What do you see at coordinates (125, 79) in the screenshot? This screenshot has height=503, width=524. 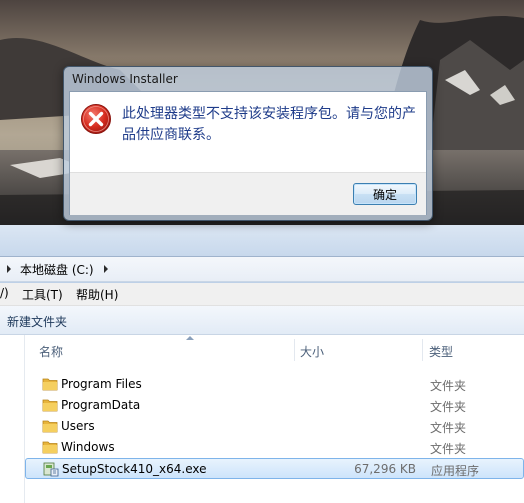 I see `dialog-title: Windows Installer` at bounding box center [125, 79].